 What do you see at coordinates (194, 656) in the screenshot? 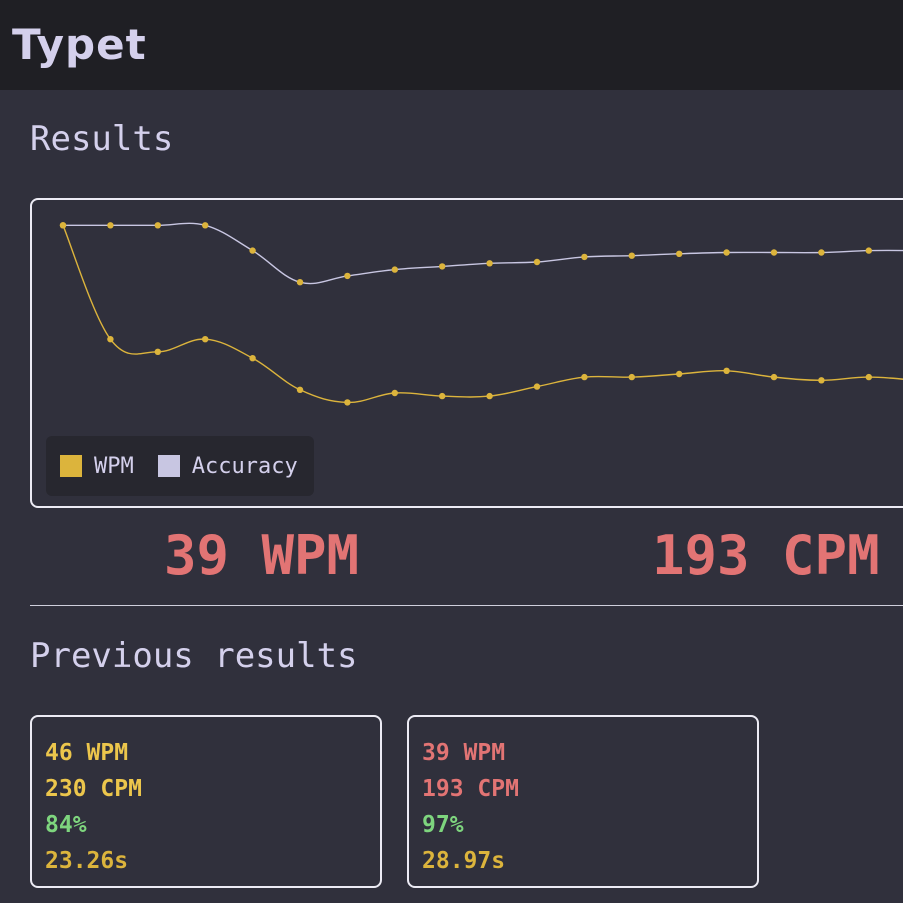
I see `previous-results-heading: Previous results` at bounding box center [194, 656].